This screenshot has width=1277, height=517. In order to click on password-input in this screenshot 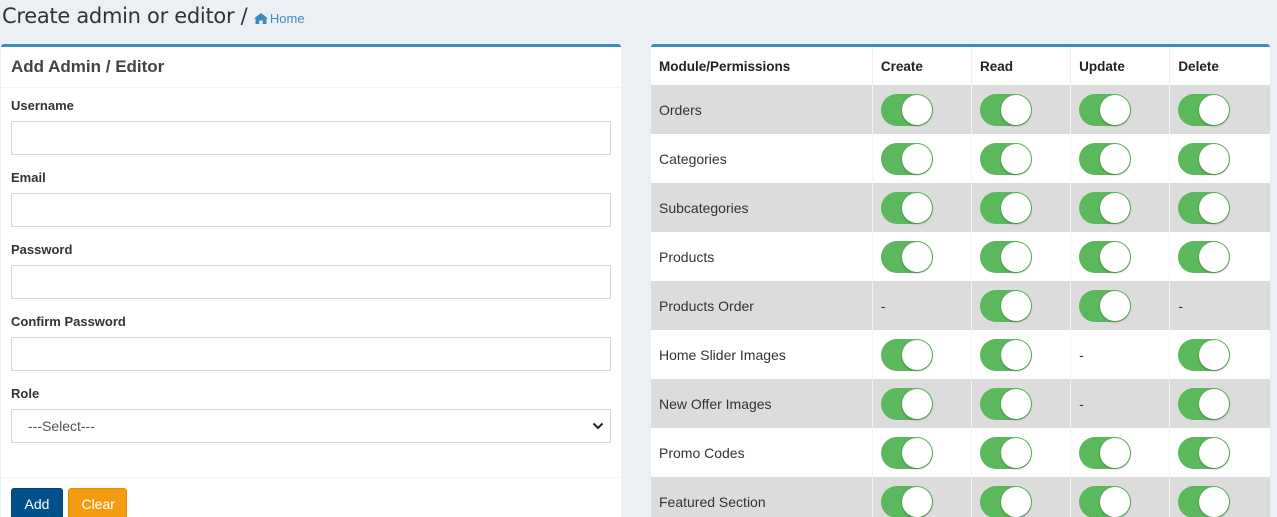, I will do `click(311, 282)`.